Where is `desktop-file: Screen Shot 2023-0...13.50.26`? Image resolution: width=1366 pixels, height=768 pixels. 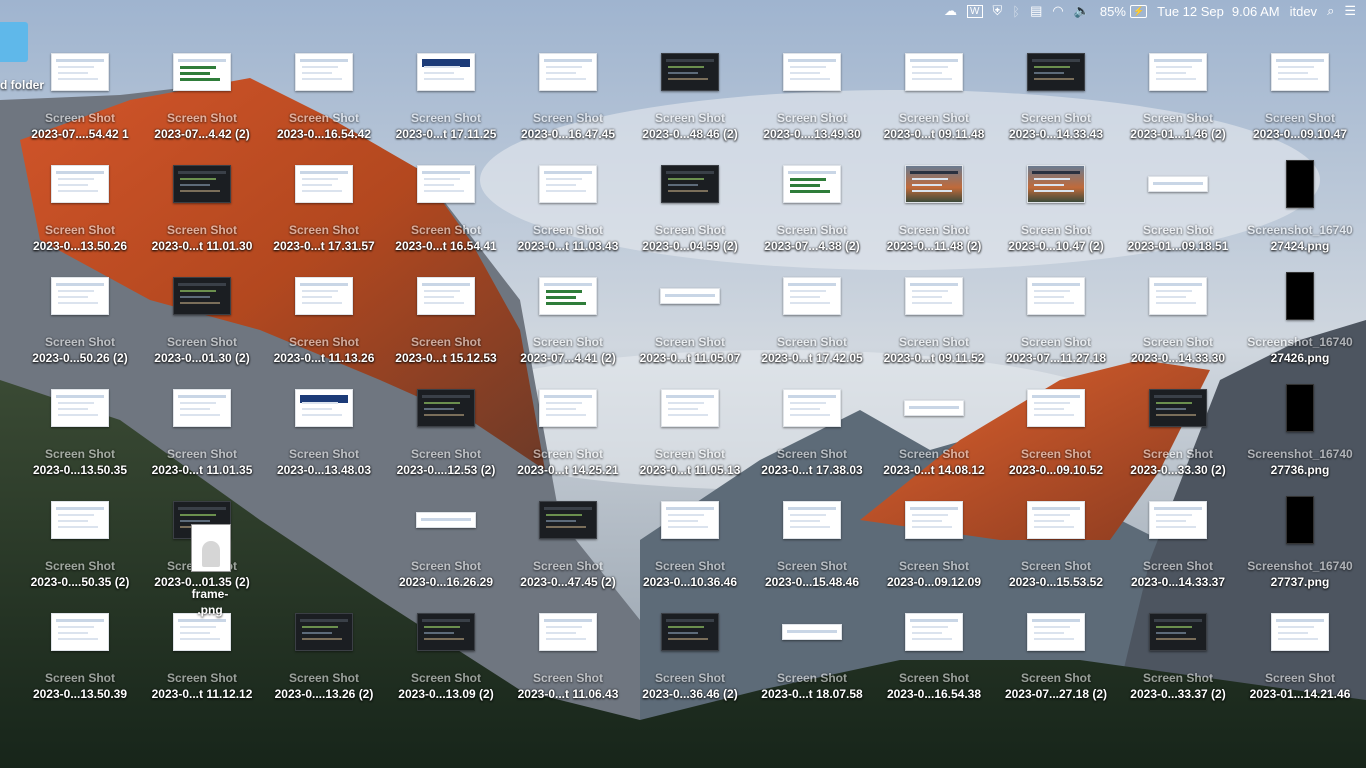 desktop-file: Screen Shot 2023-0...13.50.26 is located at coordinates (80, 206).